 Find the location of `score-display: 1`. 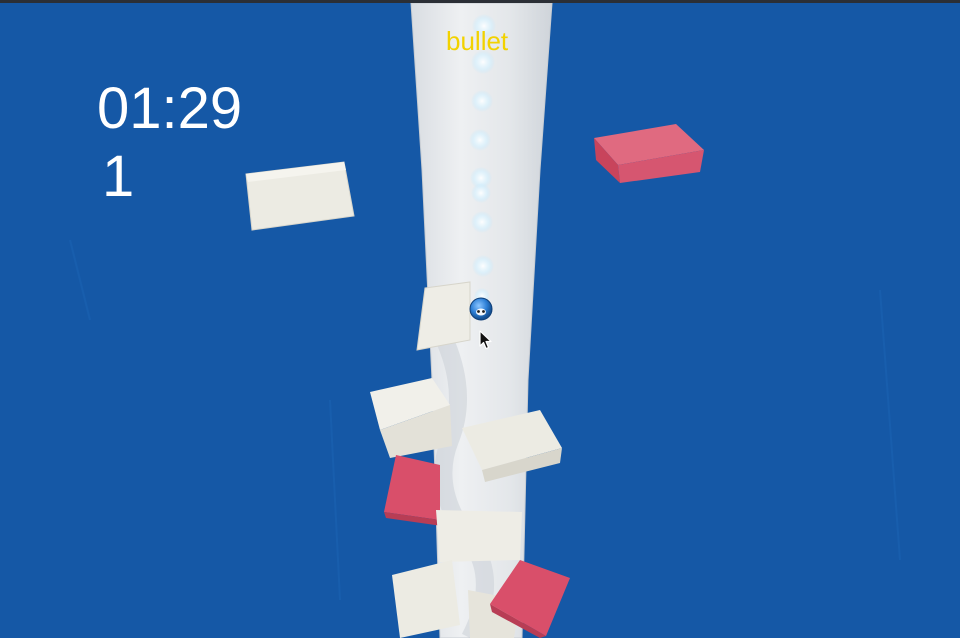

score-display: 1 is located at coordinates (118, 176).